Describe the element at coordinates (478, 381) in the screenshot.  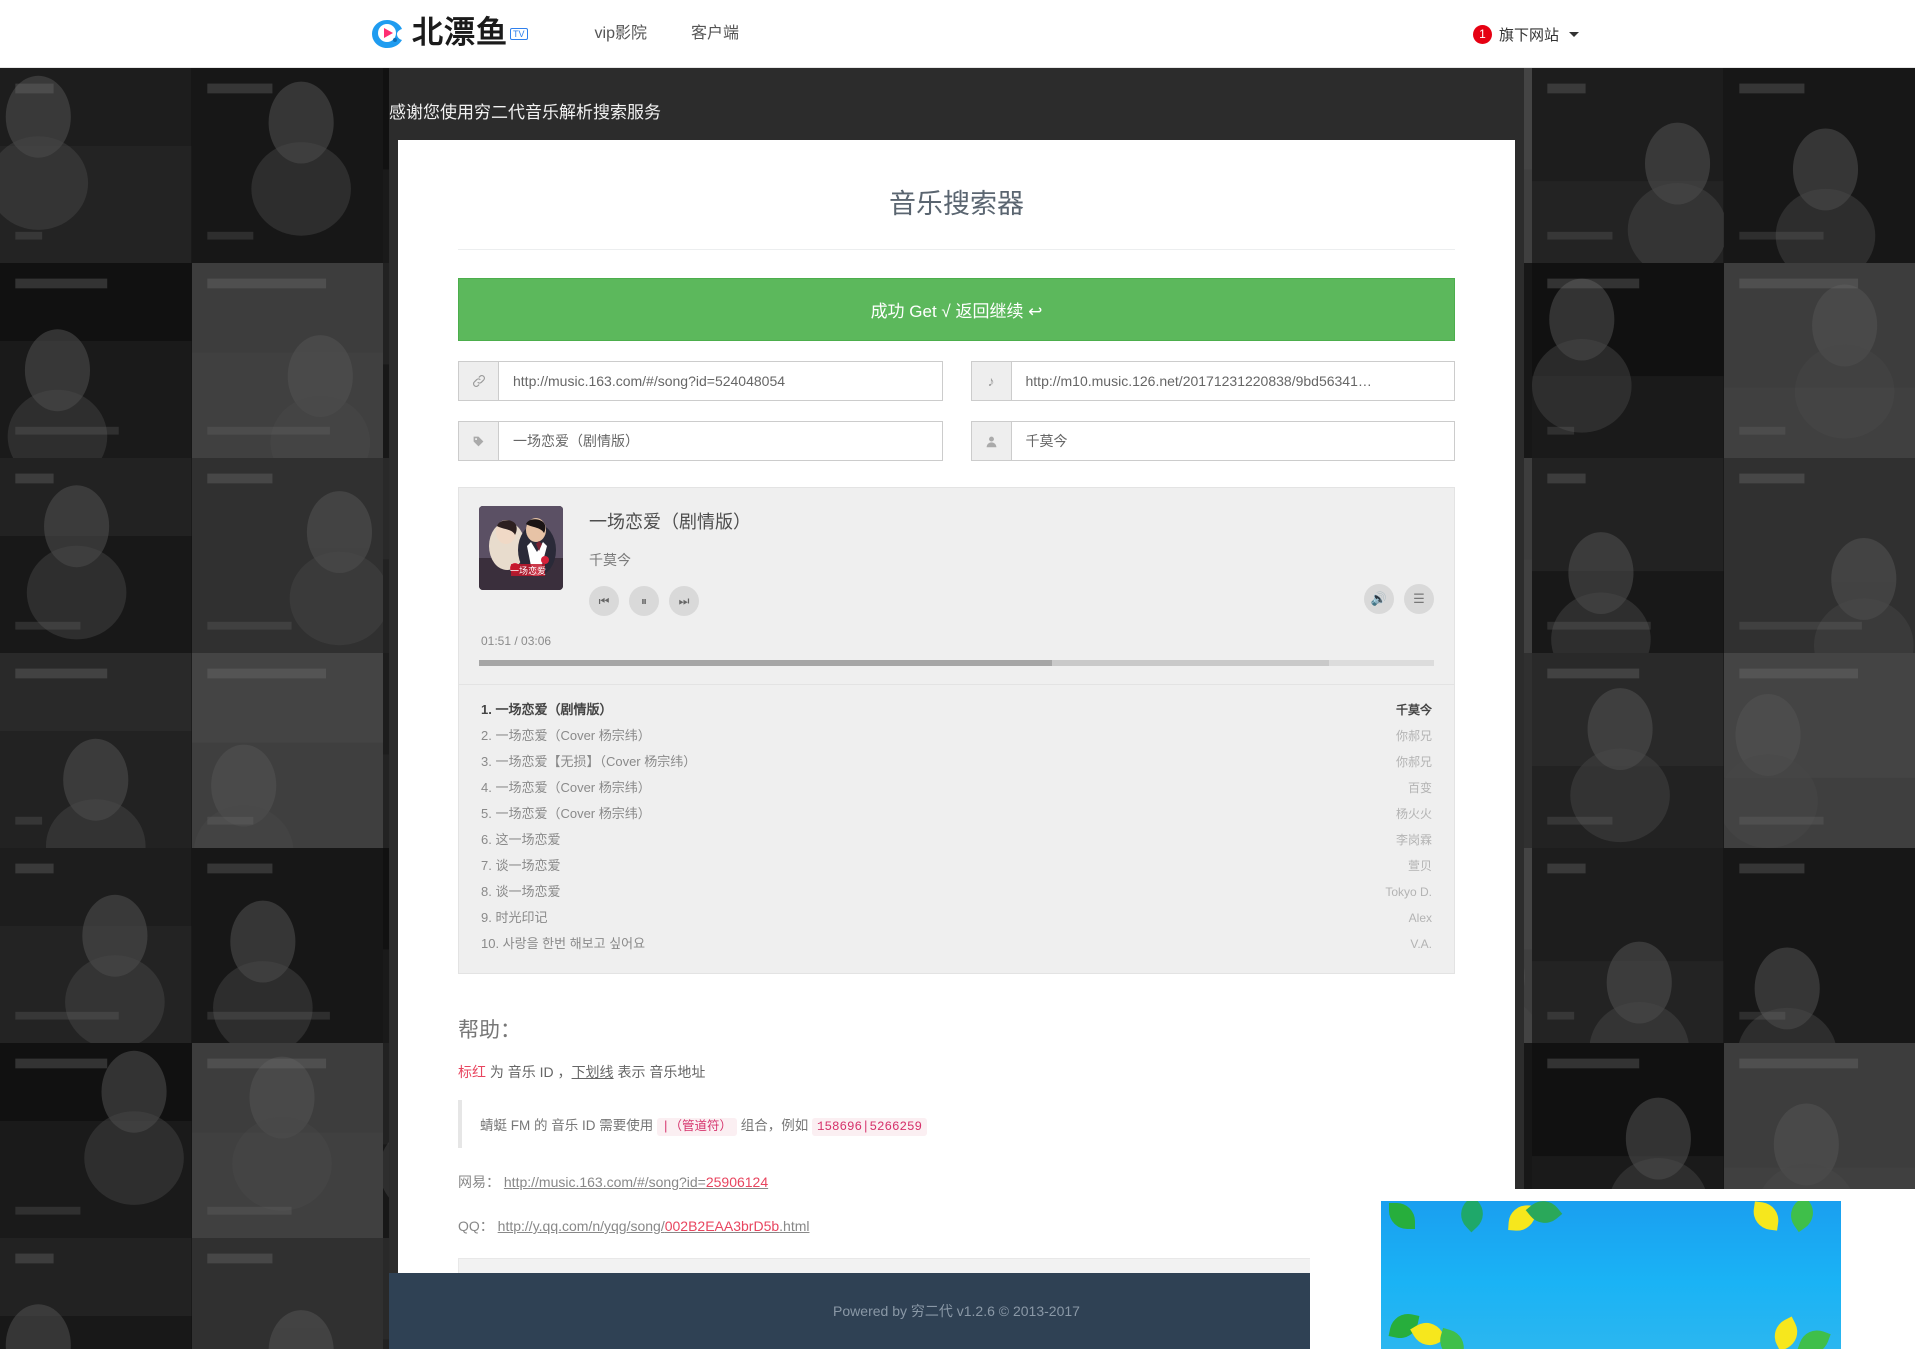
I see `link-icon` at that location.